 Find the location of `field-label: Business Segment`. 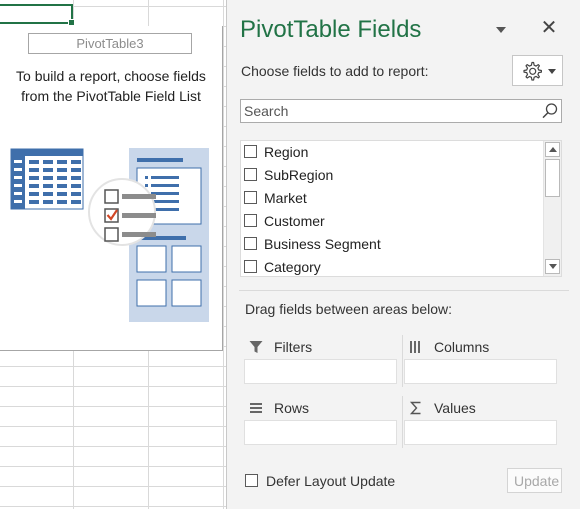

field-label: Business Segment is located at coordinates (322, 244).